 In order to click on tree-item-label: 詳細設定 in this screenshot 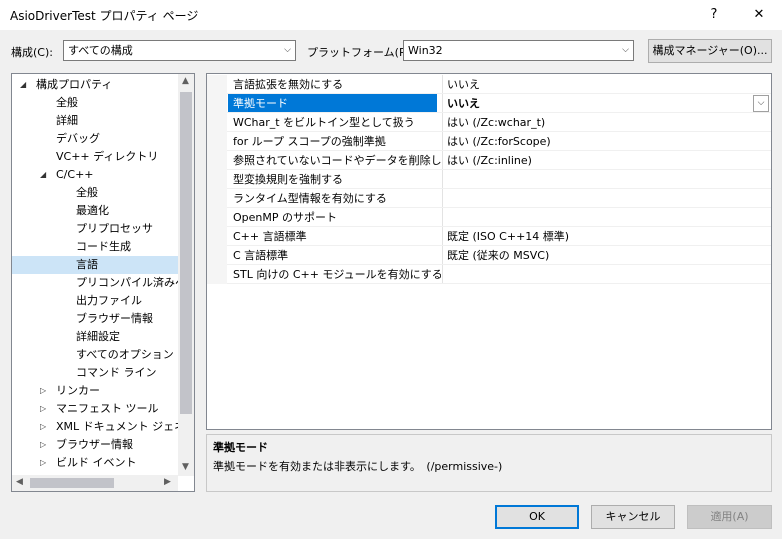, I will do `click(98, 336)`.